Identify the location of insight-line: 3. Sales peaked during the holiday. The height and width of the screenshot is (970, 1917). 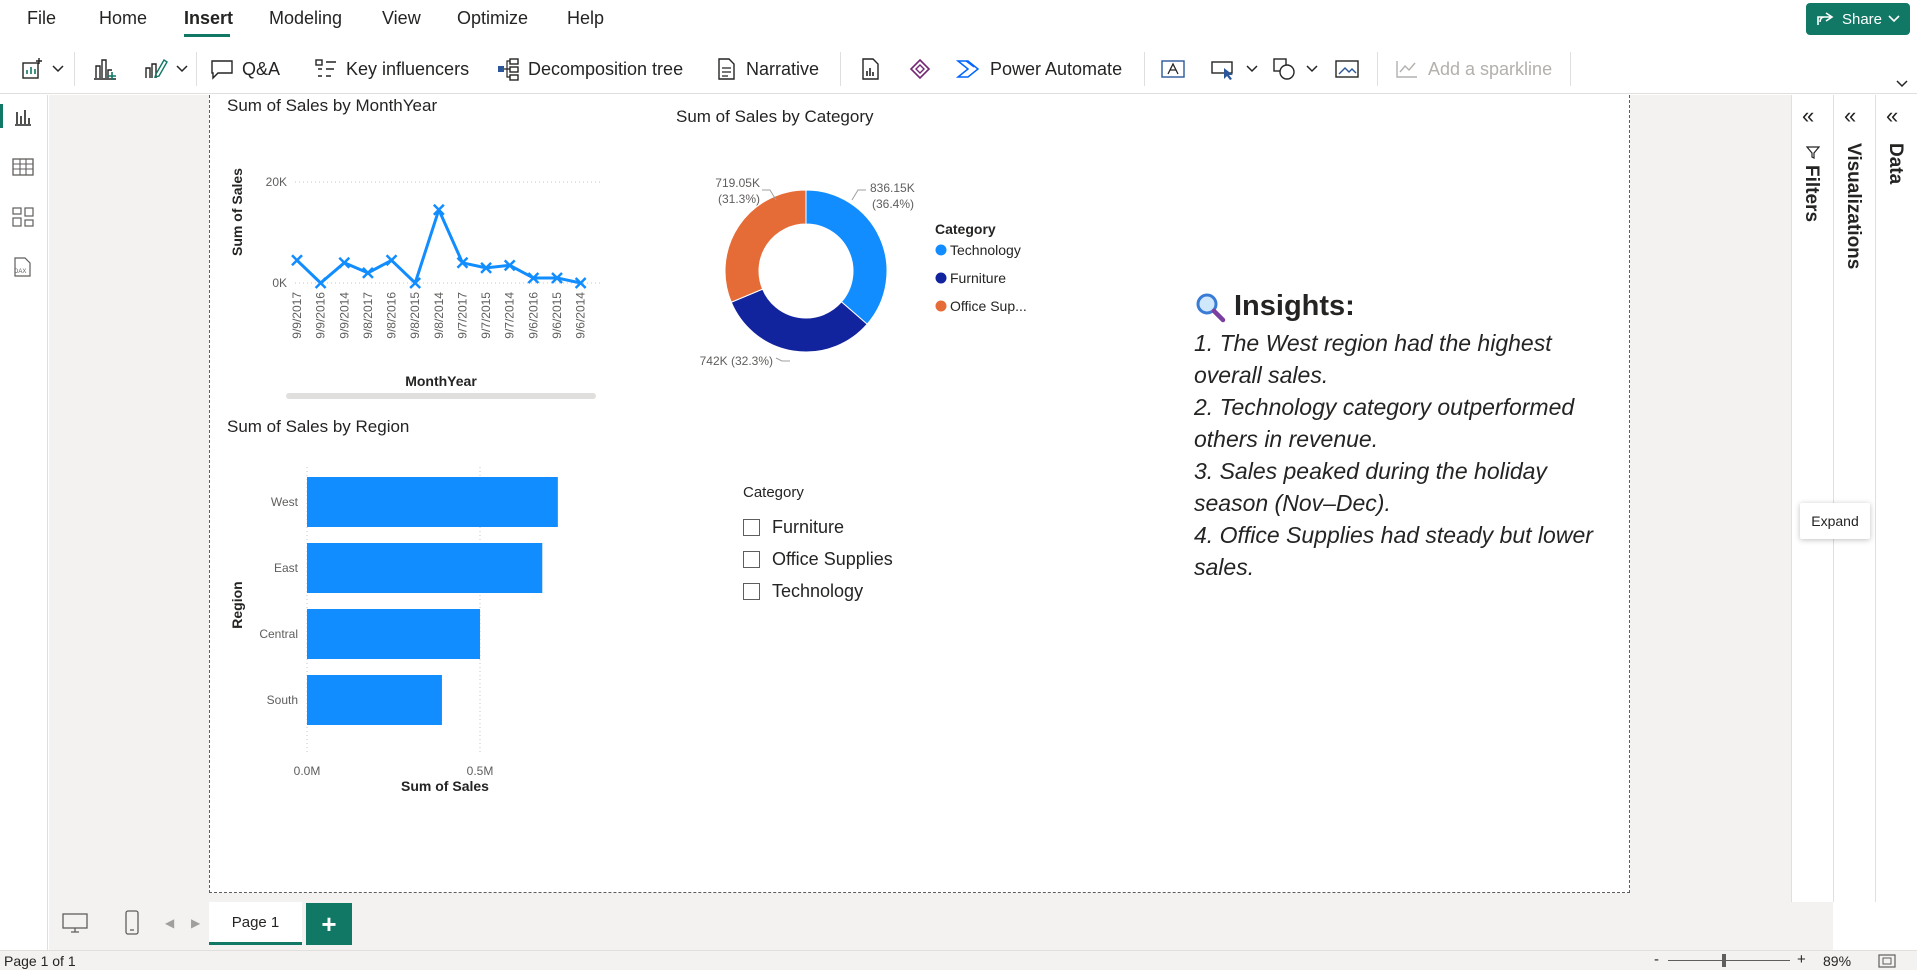
(1370, 471).